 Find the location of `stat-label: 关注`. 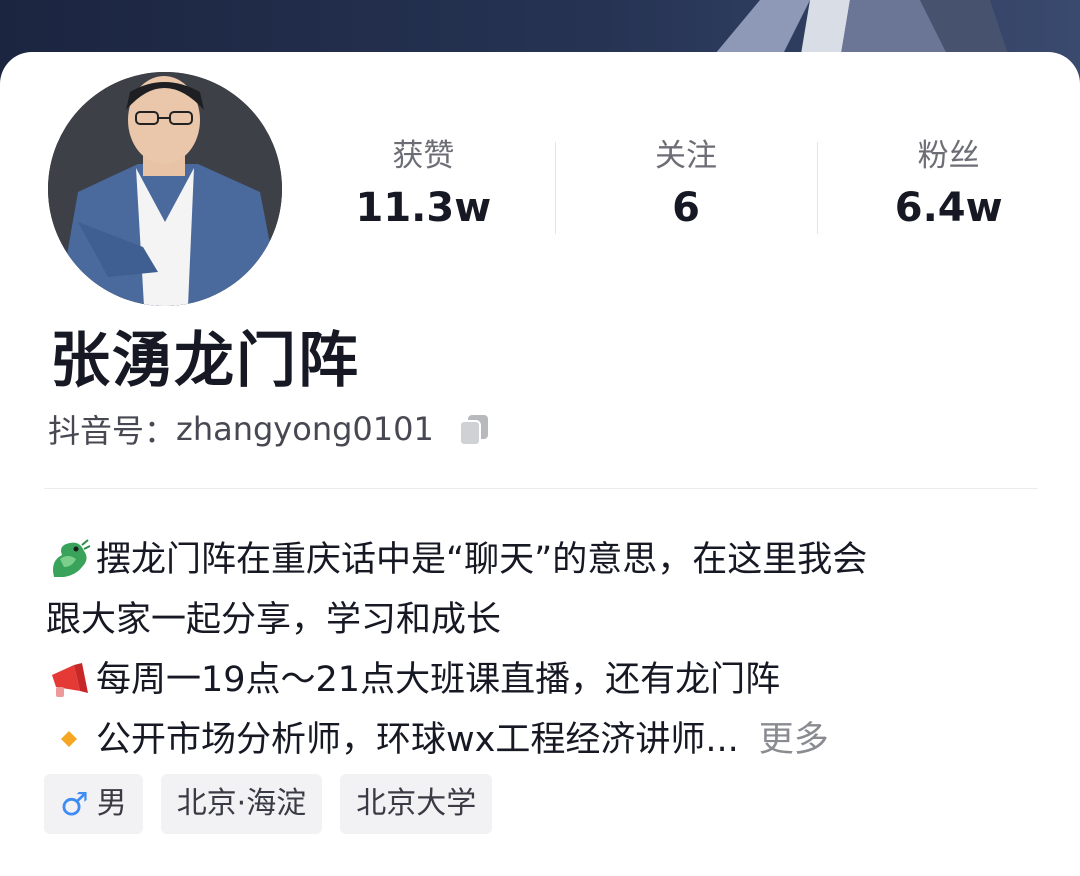

stat-label: 关注 is located at coordinates (686, 156).